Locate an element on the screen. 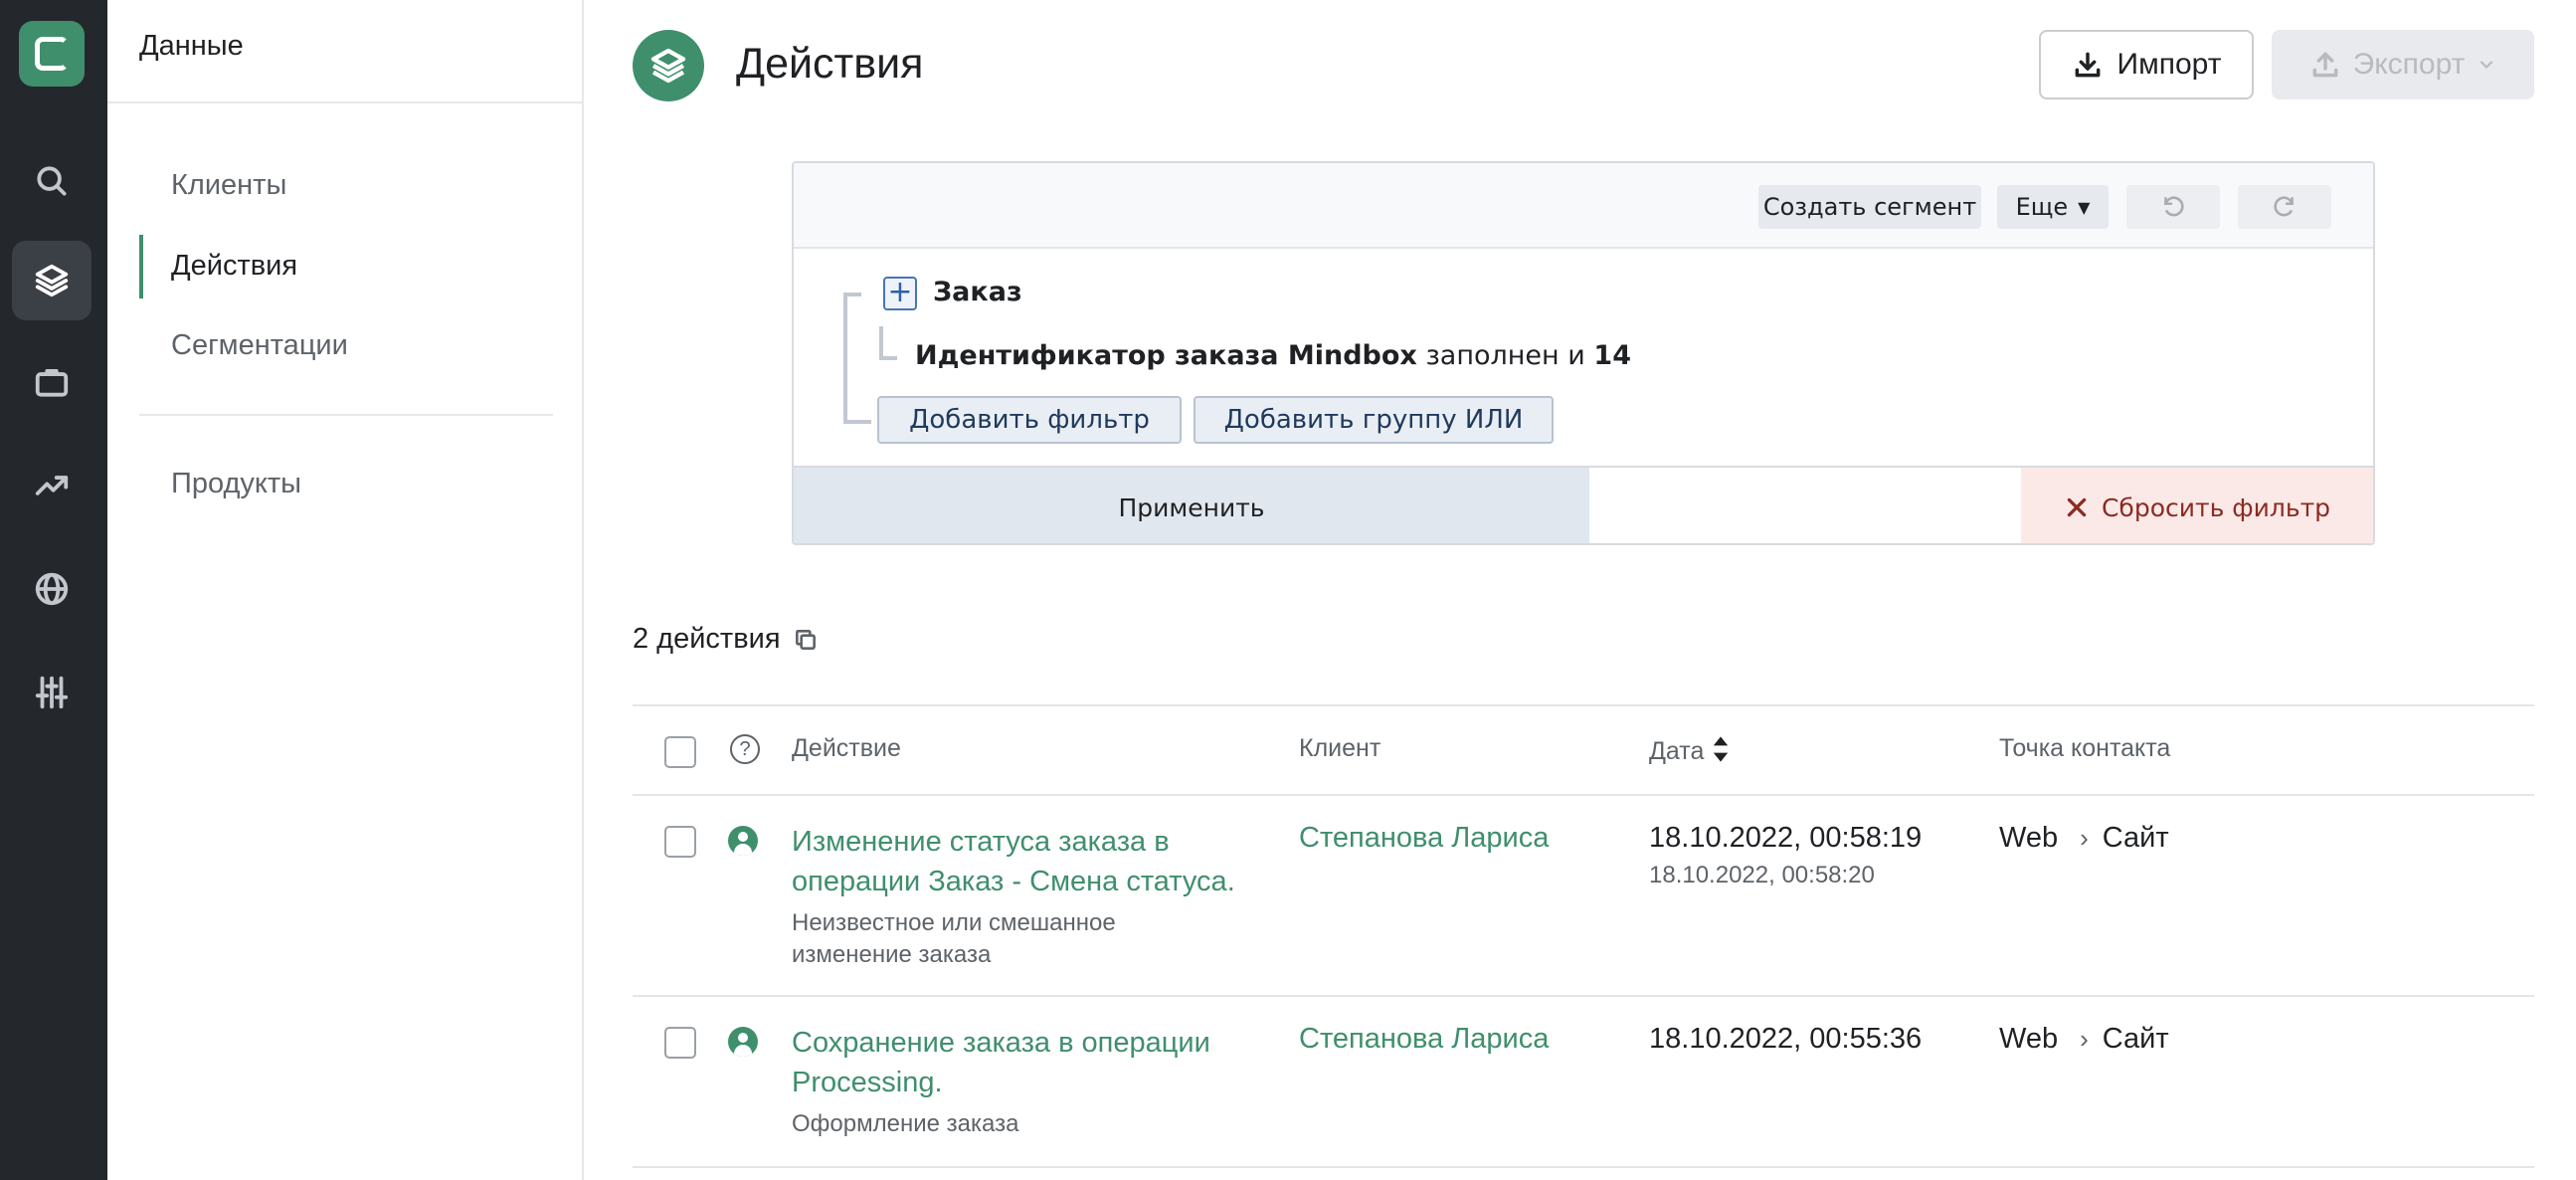 The height and width of the screenshot is (1180, 2576). column-action: Действие is located at coordinates (846, 748).